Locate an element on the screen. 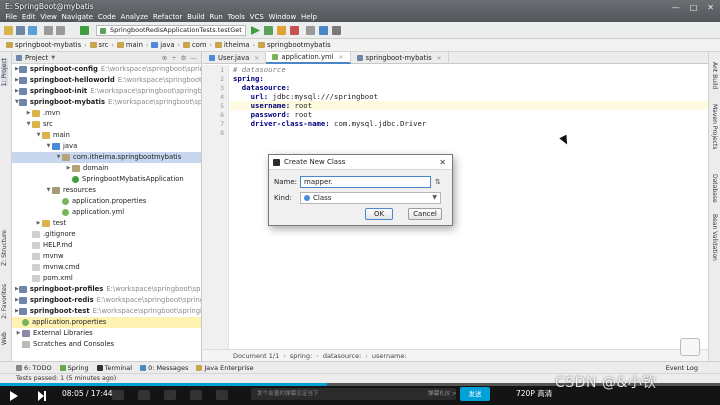 The image size is (720, 405). danmaku-mode-icon is located at coordinates (222, 395).